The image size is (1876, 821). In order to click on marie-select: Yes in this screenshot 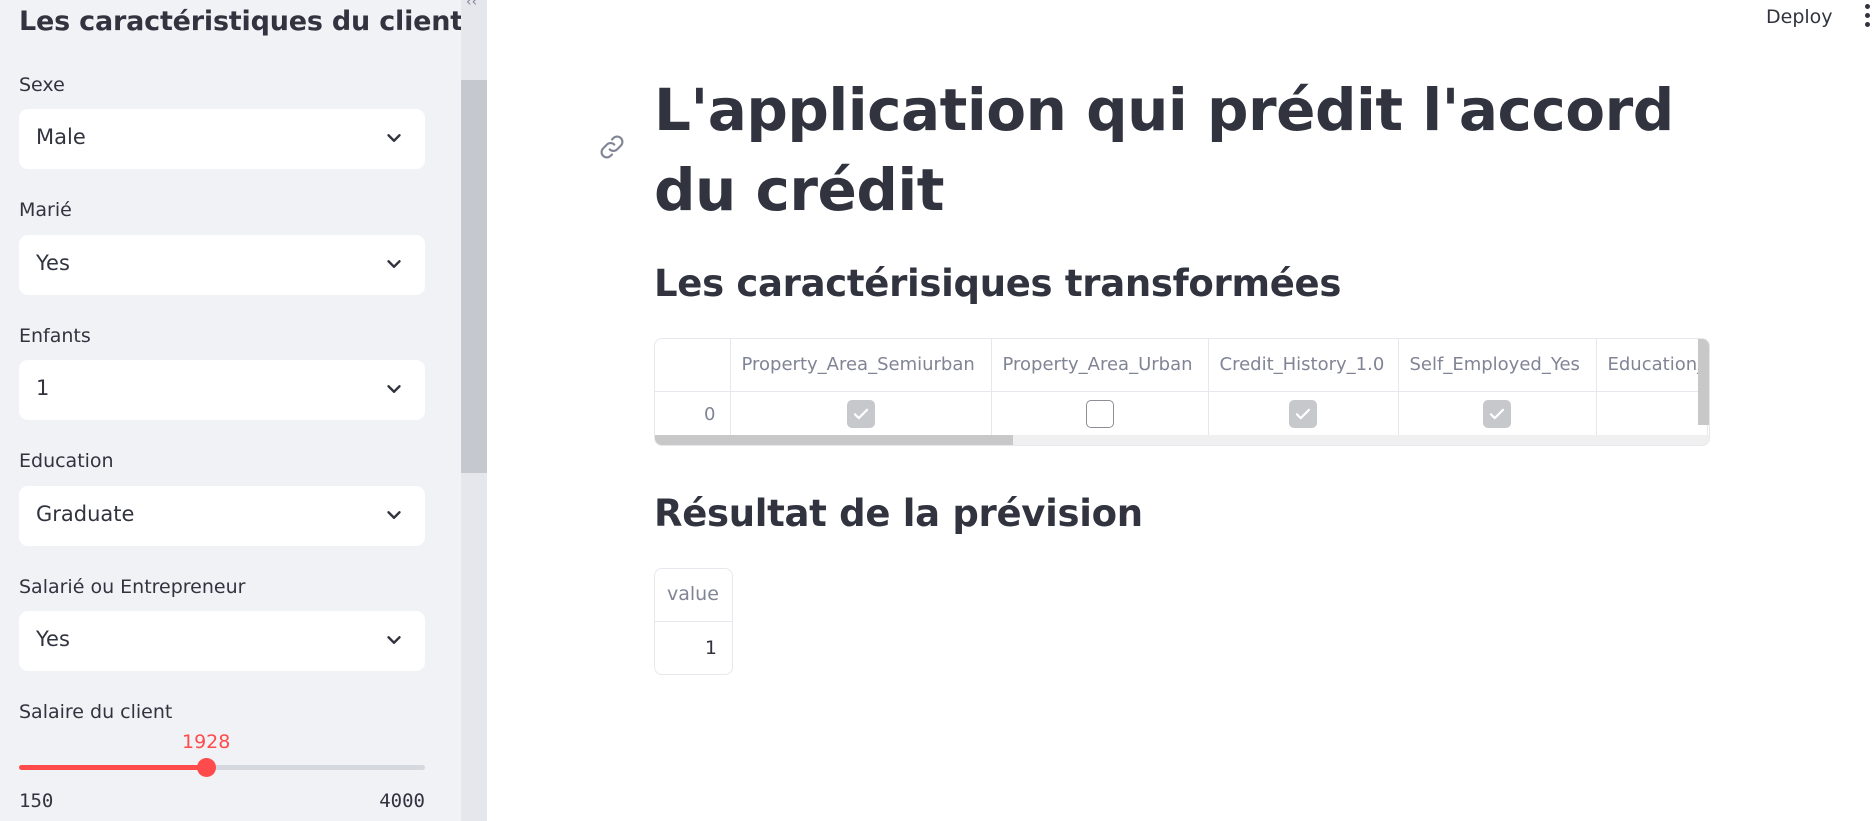, I will do `click(222, 265)`.